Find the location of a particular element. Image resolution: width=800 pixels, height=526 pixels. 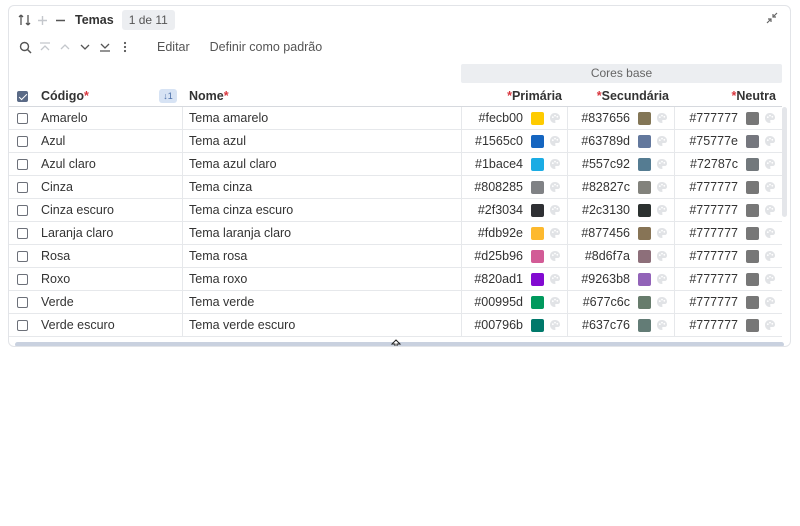

primary-color-cell: #fecb00 is located at coordinates (515, 118).